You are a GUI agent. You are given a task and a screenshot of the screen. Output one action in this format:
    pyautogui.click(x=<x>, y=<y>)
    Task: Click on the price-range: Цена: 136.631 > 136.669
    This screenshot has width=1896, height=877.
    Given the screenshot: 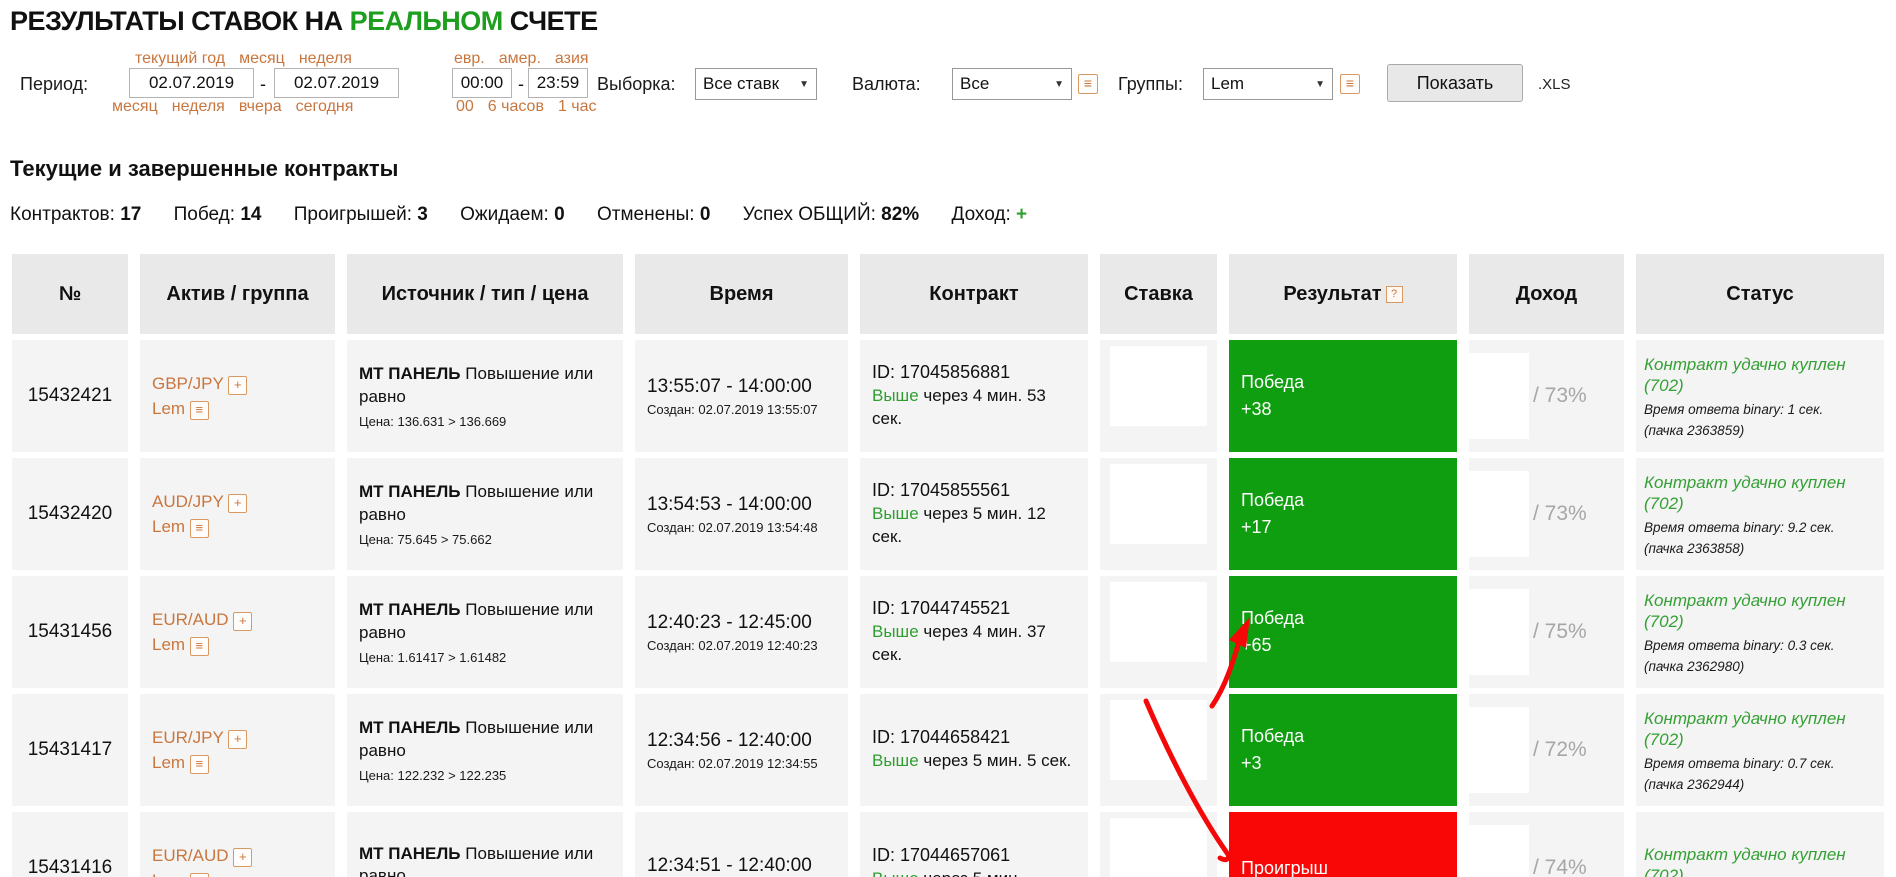 What is the action you would take?
    pyautogui.click(x=433, y=421)
    